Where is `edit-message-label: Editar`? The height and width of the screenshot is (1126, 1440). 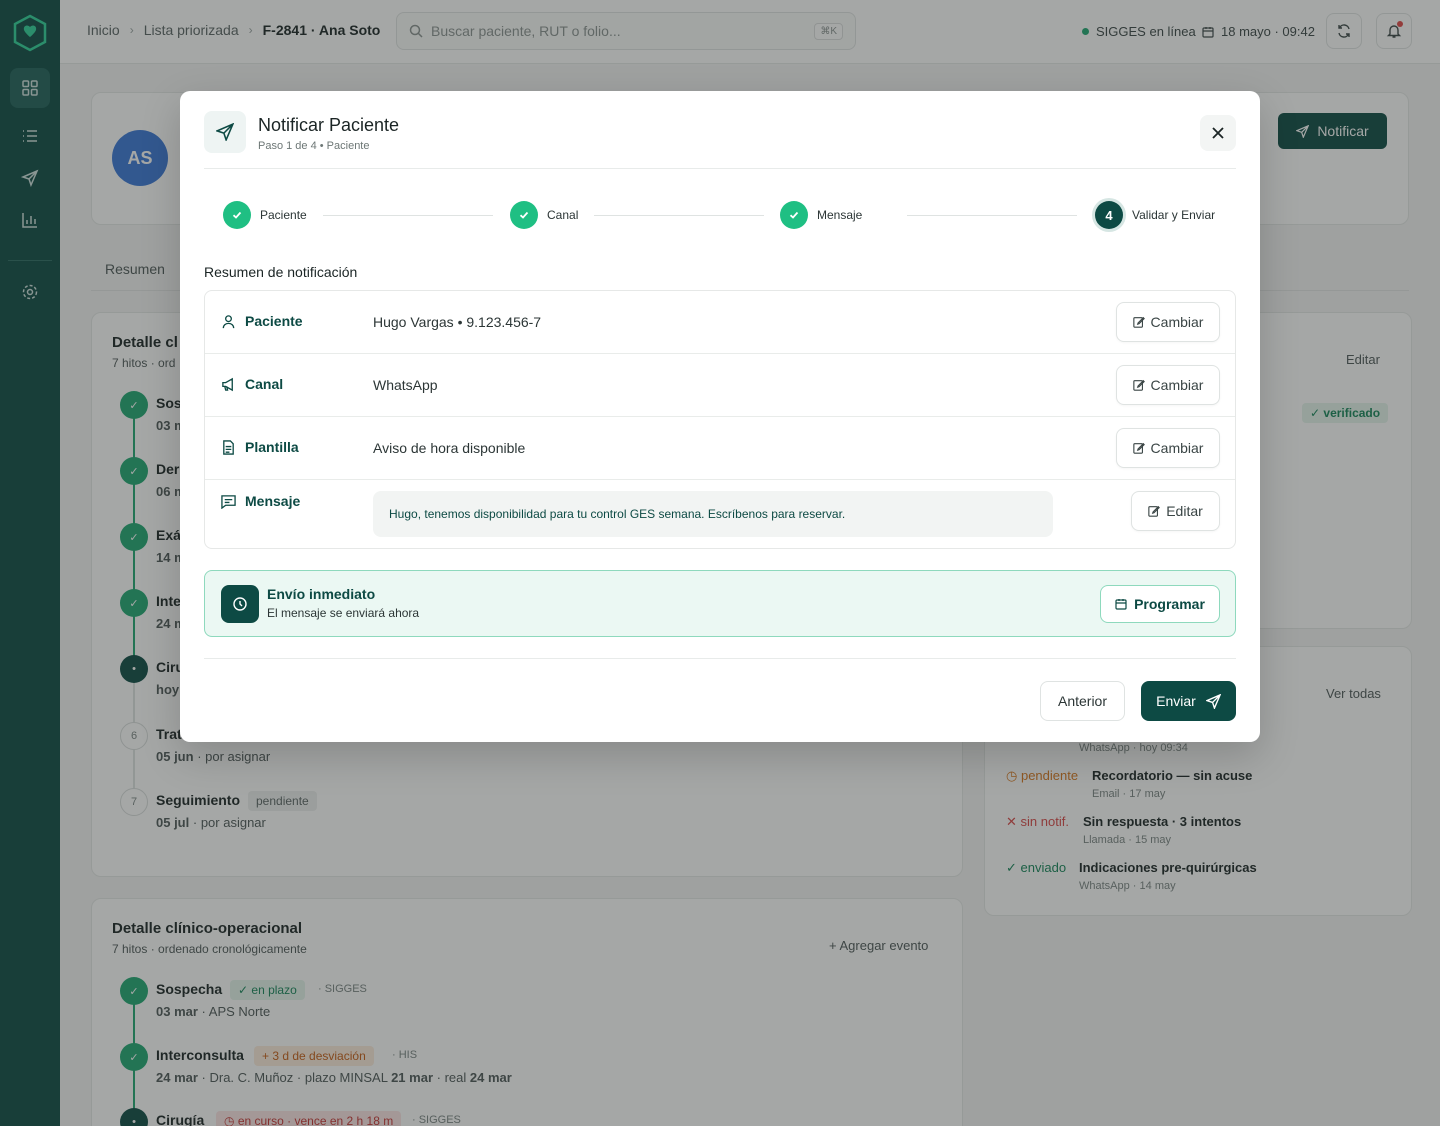
edit-message-label: Editar is located at coordinates (1184, 511).